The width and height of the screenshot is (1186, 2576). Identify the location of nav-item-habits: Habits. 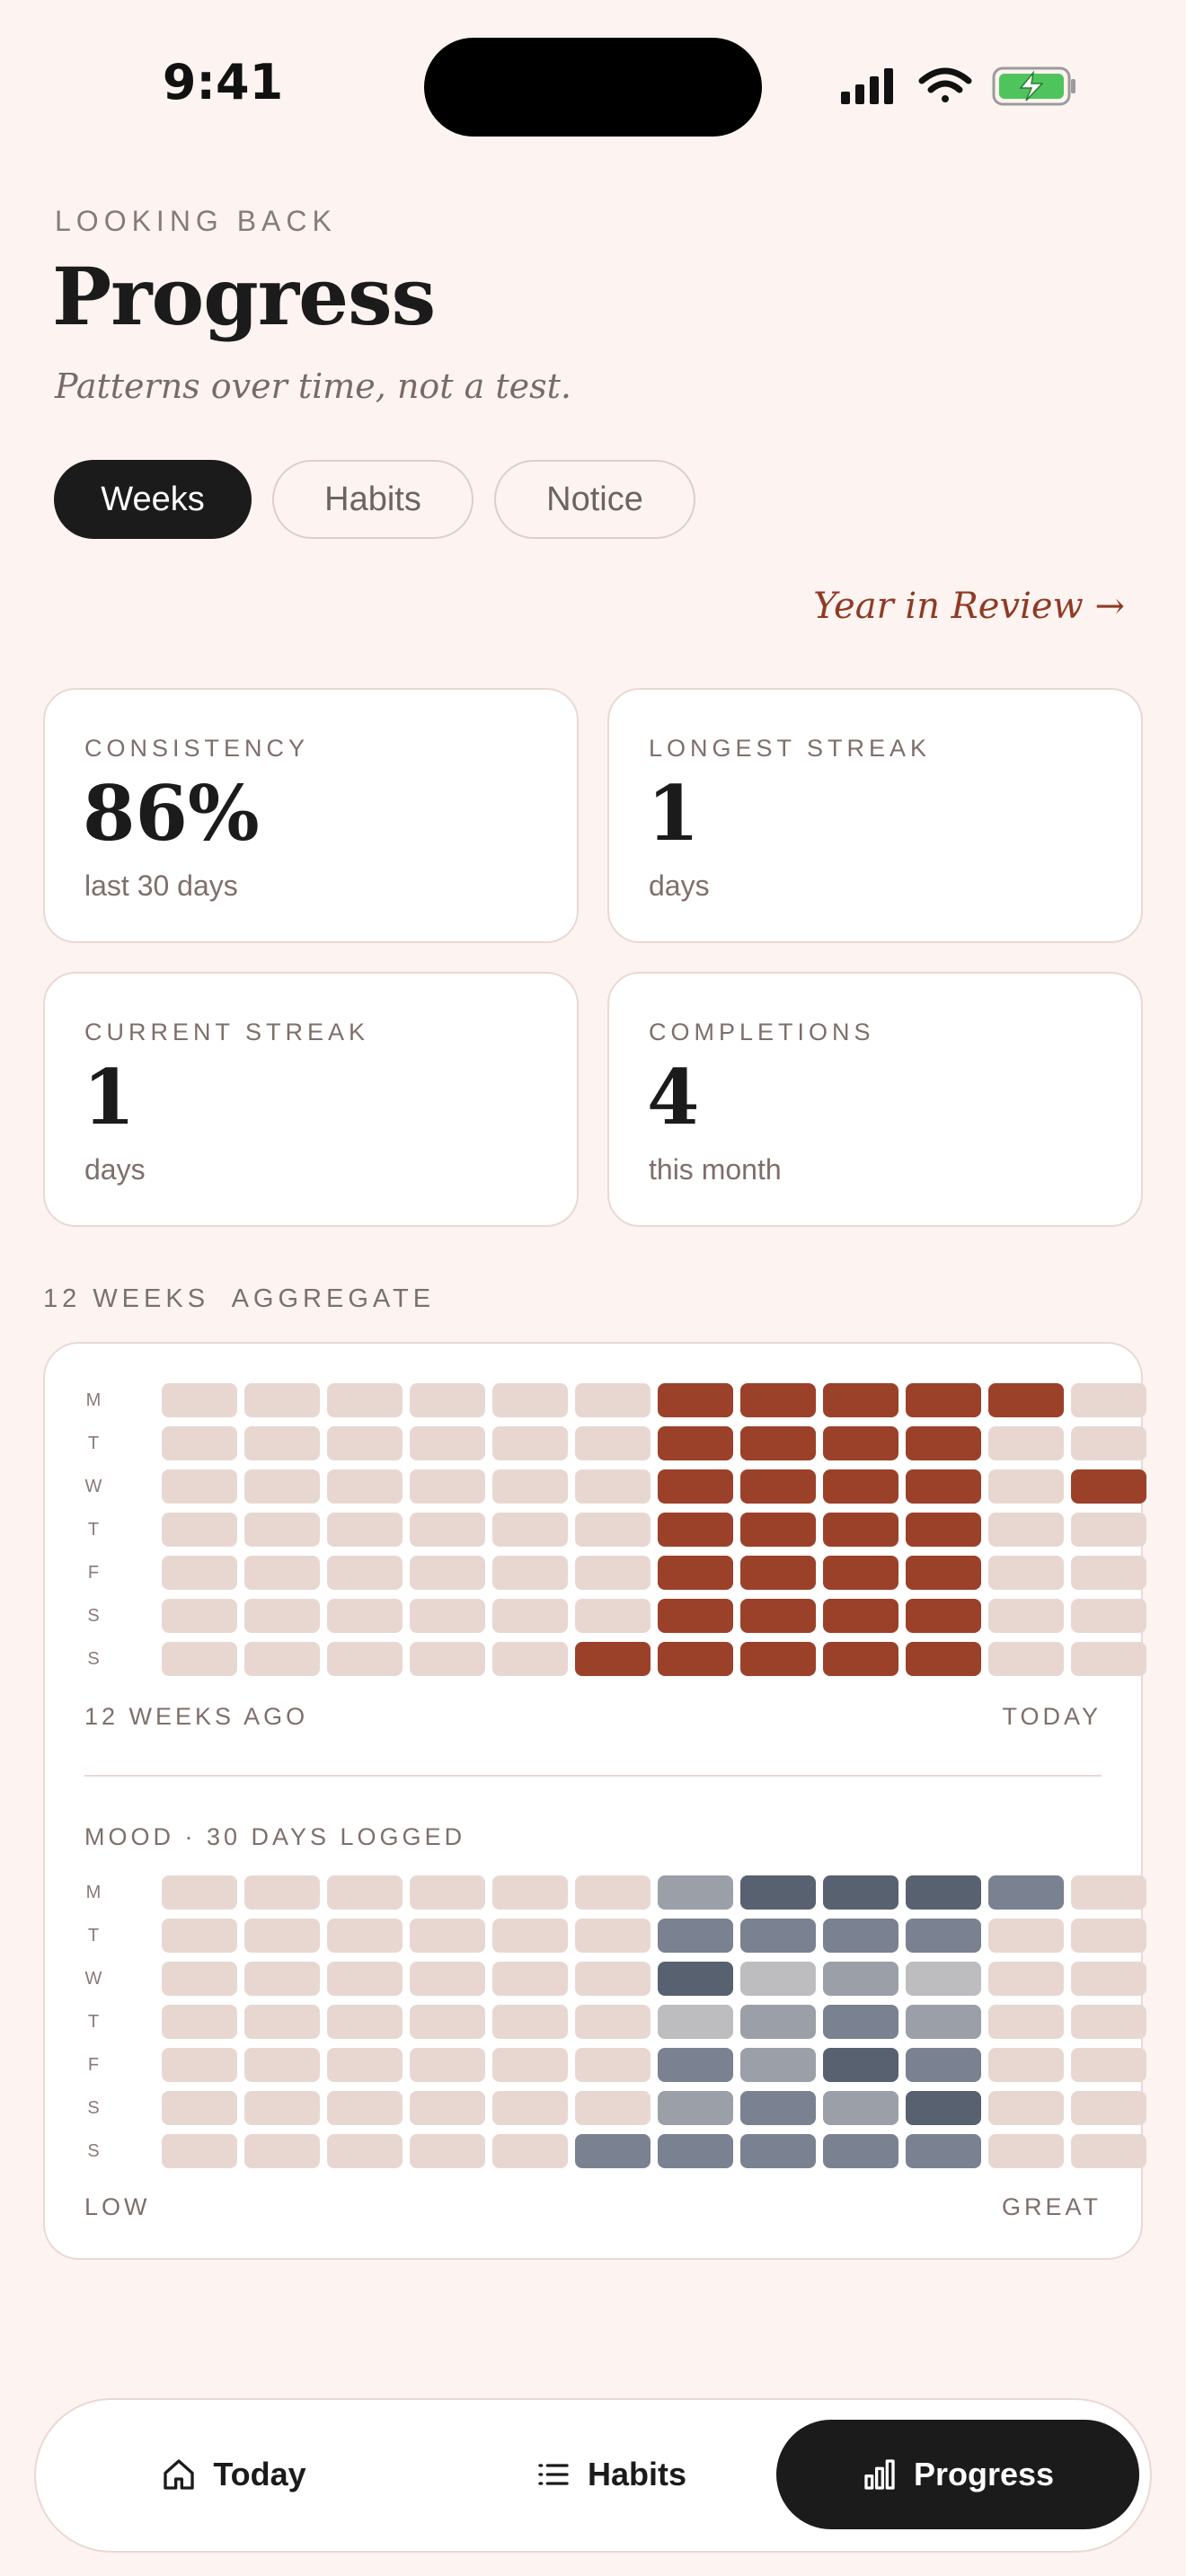
(611, 2474).